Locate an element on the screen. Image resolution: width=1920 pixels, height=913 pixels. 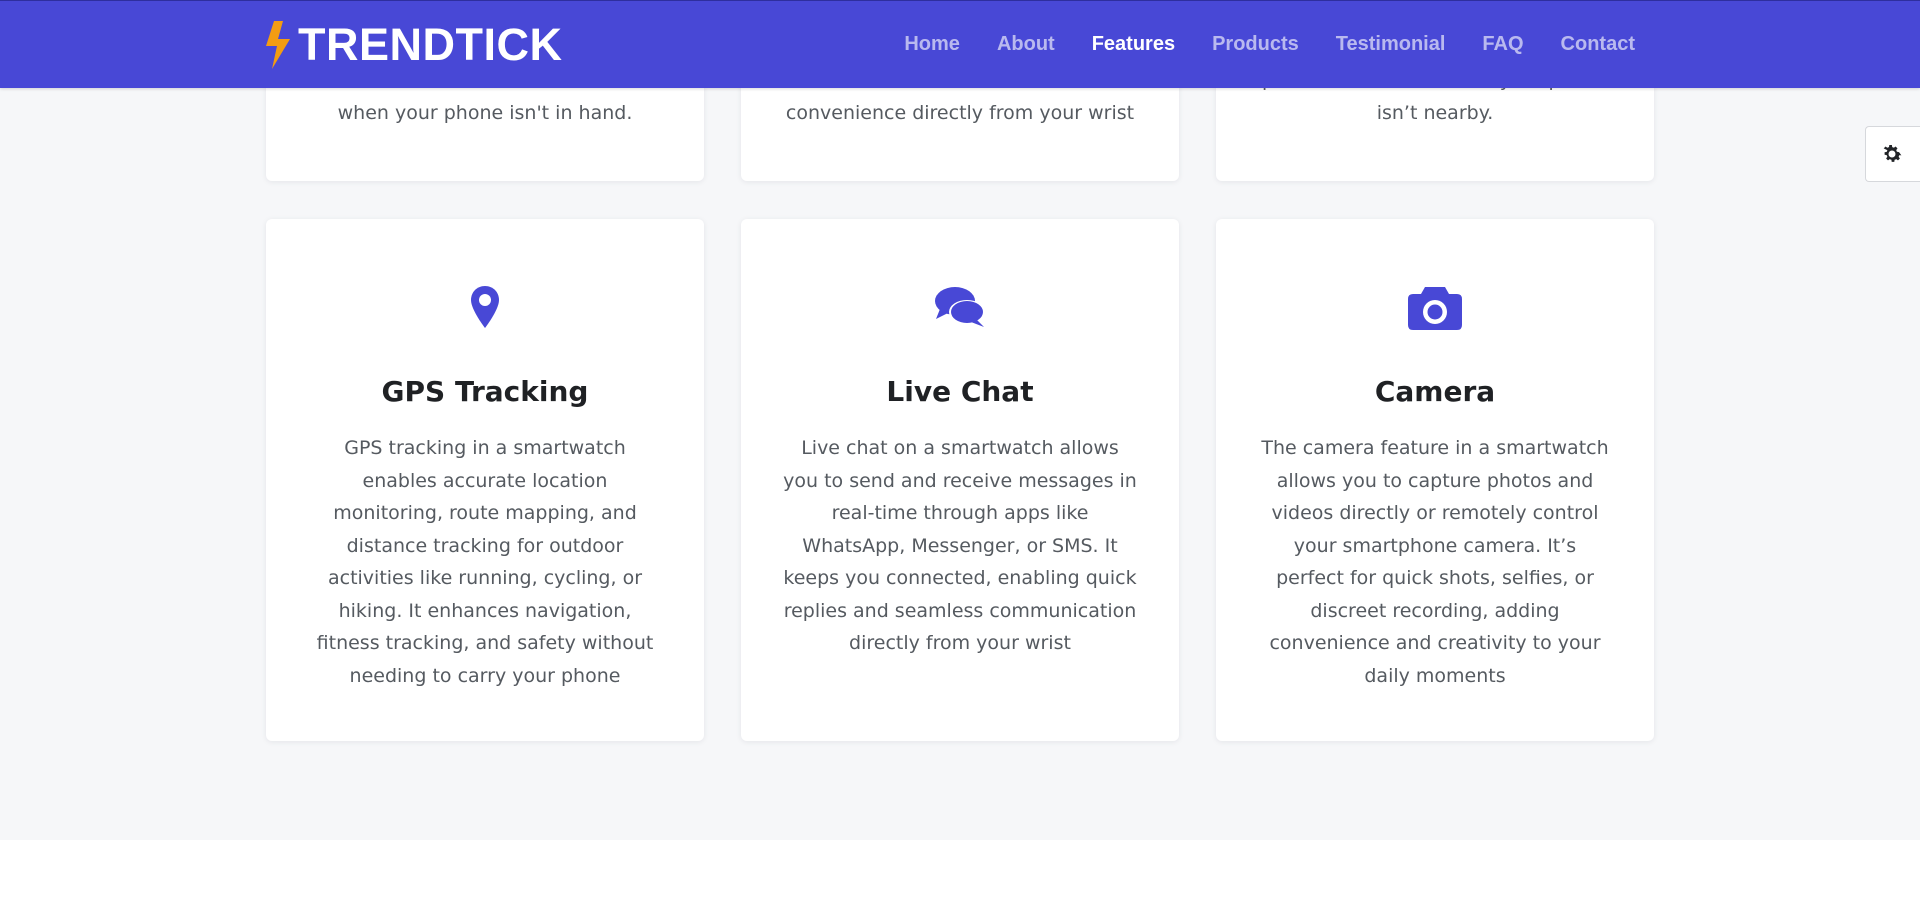
nav-link-home: Home is located at coordinates (932, 44).